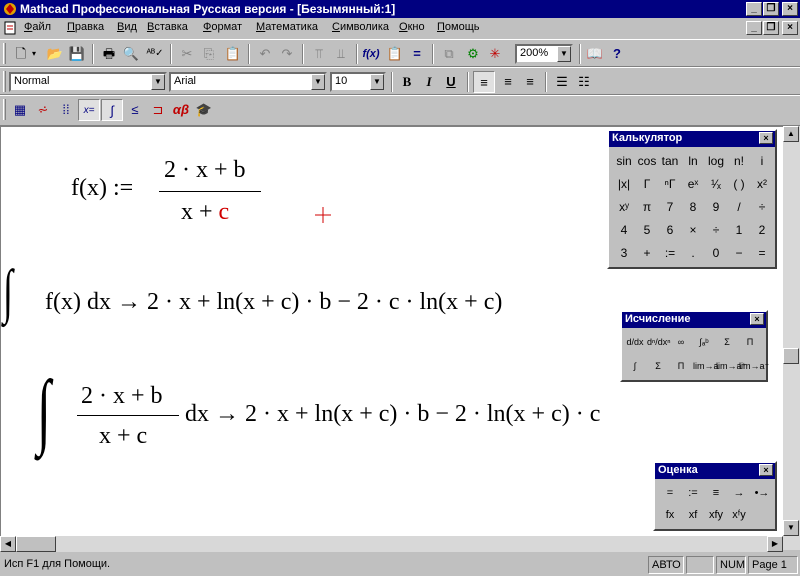  I want to click on align-right-icon: ≡, so click(530, 82).